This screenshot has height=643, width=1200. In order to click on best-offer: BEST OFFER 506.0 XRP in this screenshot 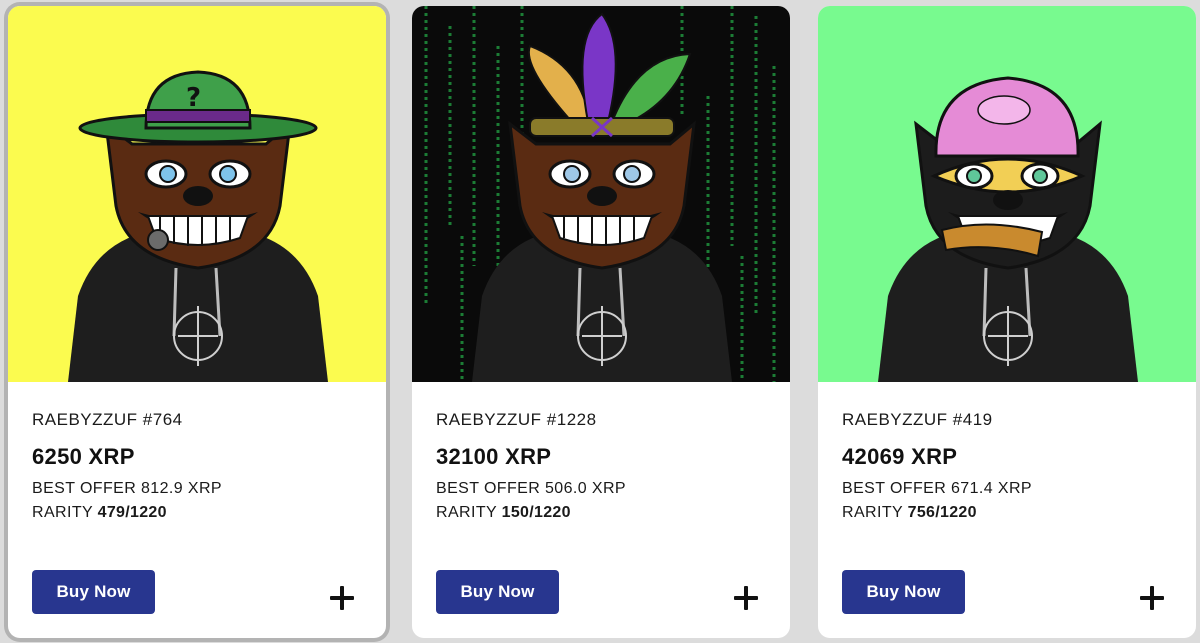, I will do `click(531, 488)`.